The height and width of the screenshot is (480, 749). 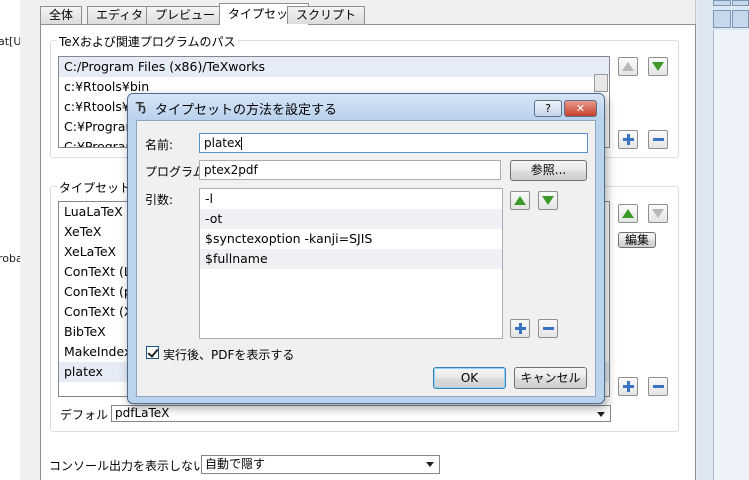 I want to click on arg-move-down-button, so click(x=548, y=200).